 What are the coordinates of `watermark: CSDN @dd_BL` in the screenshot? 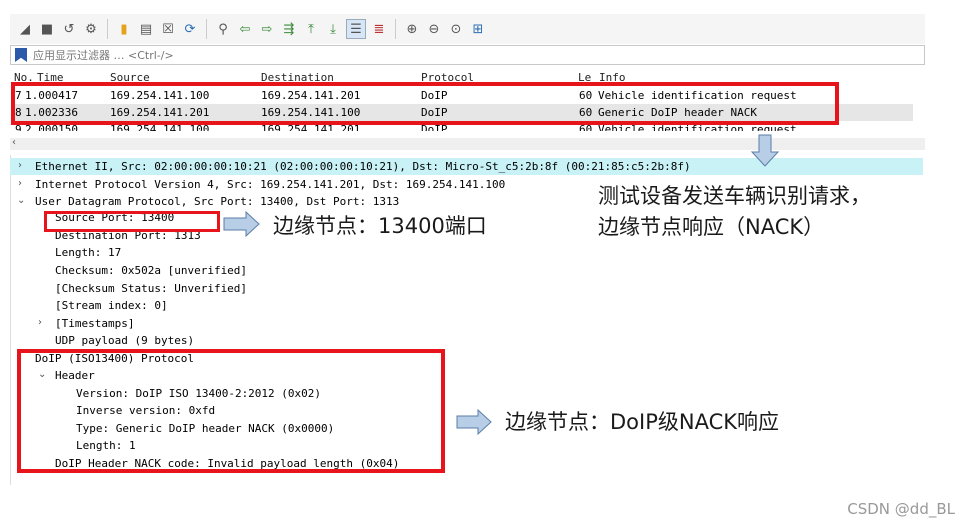 It's located at (901, 509).